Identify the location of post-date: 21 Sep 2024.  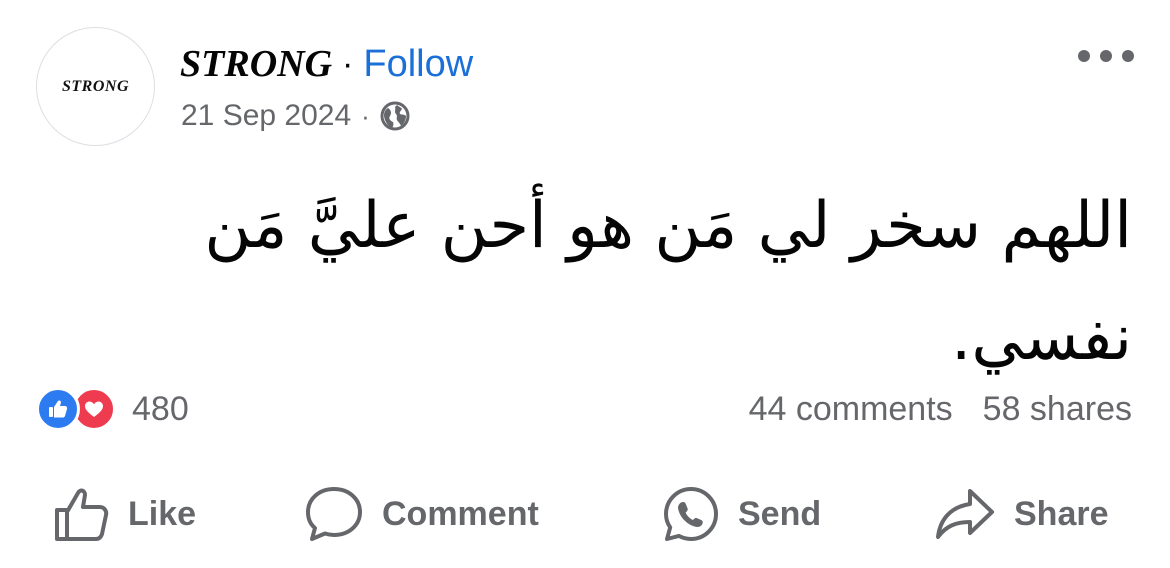
(266, 116).